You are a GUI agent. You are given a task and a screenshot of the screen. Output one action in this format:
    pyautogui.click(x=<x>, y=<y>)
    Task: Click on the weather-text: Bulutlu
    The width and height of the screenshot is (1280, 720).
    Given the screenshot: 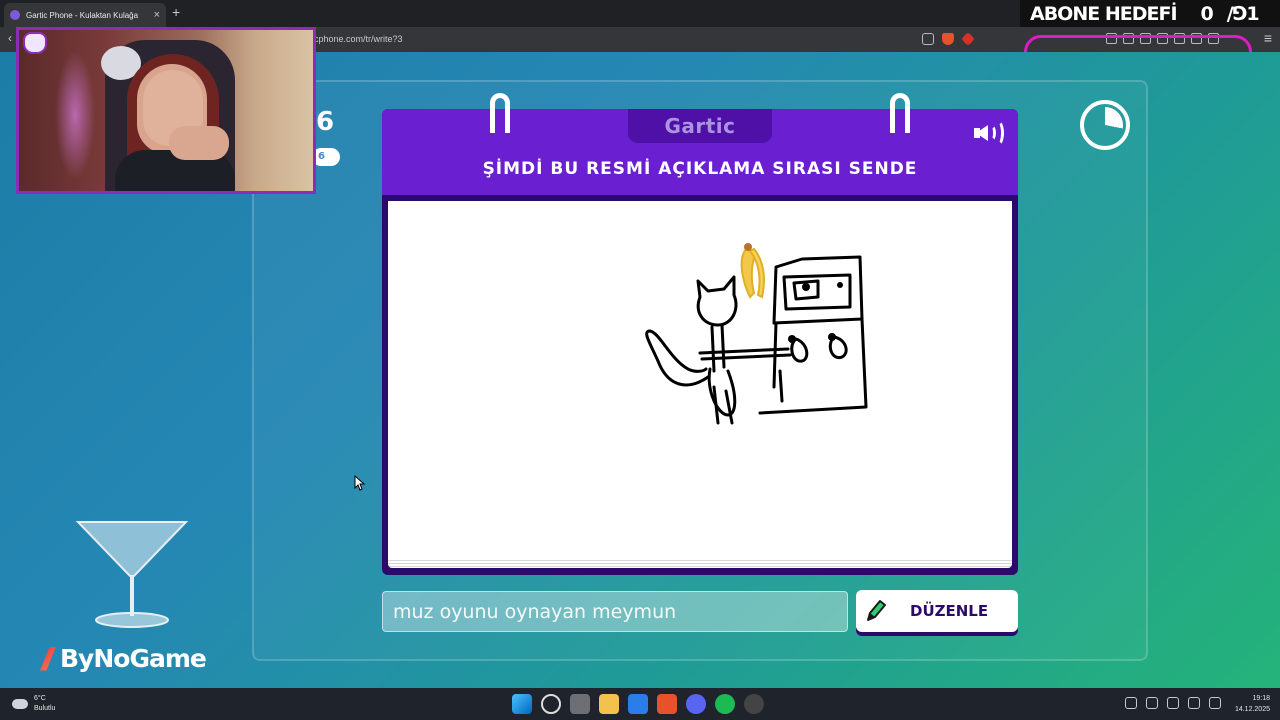 What is the action you would take?
    pyautogui.click(x=45, y=708)
    